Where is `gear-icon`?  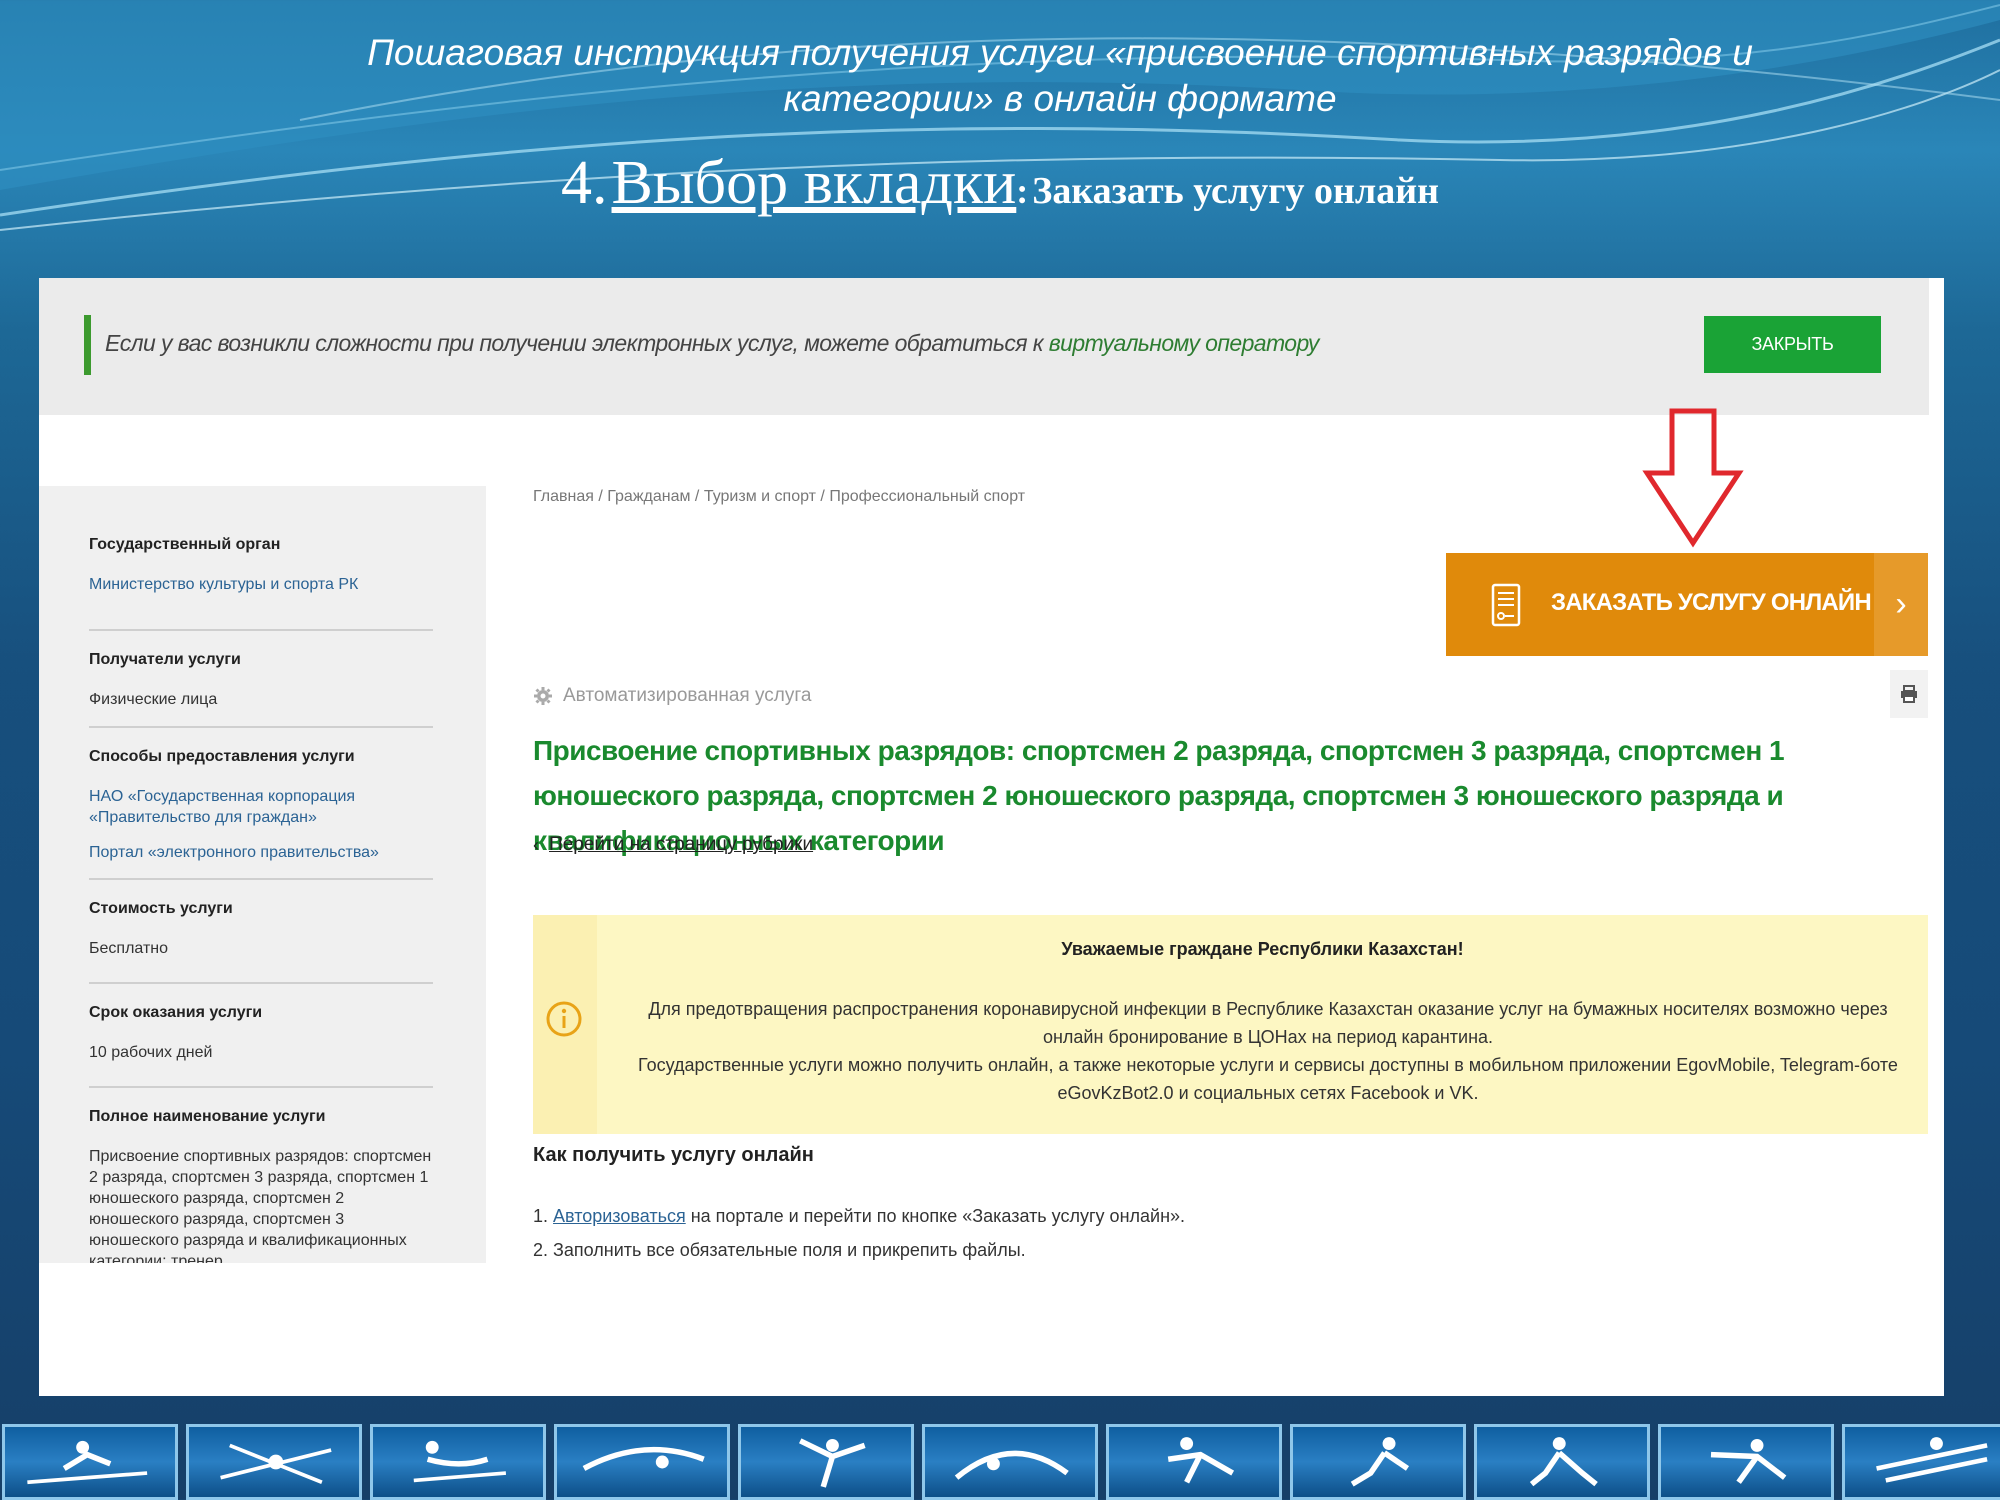 gear-icon is located at coordinates (543, 696).